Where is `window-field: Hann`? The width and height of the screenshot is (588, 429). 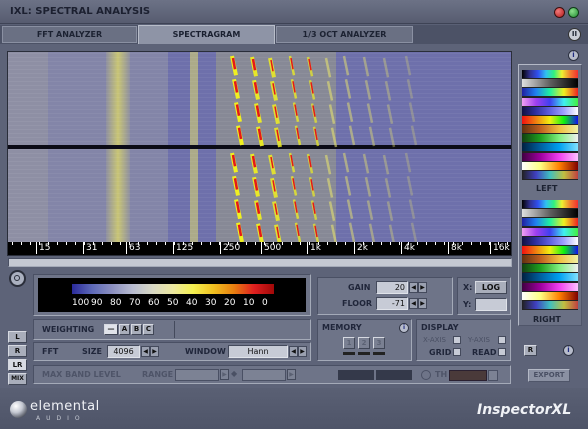
window-field: Hann is located at coordinates (258, 351).